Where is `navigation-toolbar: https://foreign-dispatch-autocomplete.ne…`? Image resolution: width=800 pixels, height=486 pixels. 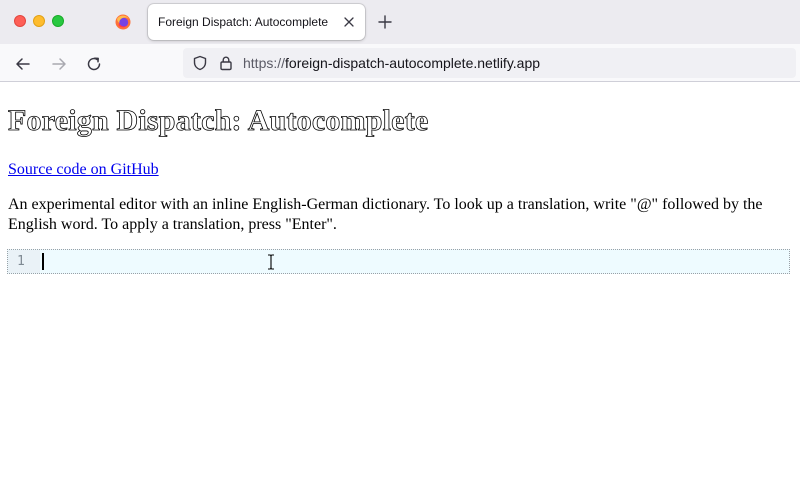
navigation-toolbar: https://foreign-dispatch-autocomplete.ne… is located at coordinates (400, 63).